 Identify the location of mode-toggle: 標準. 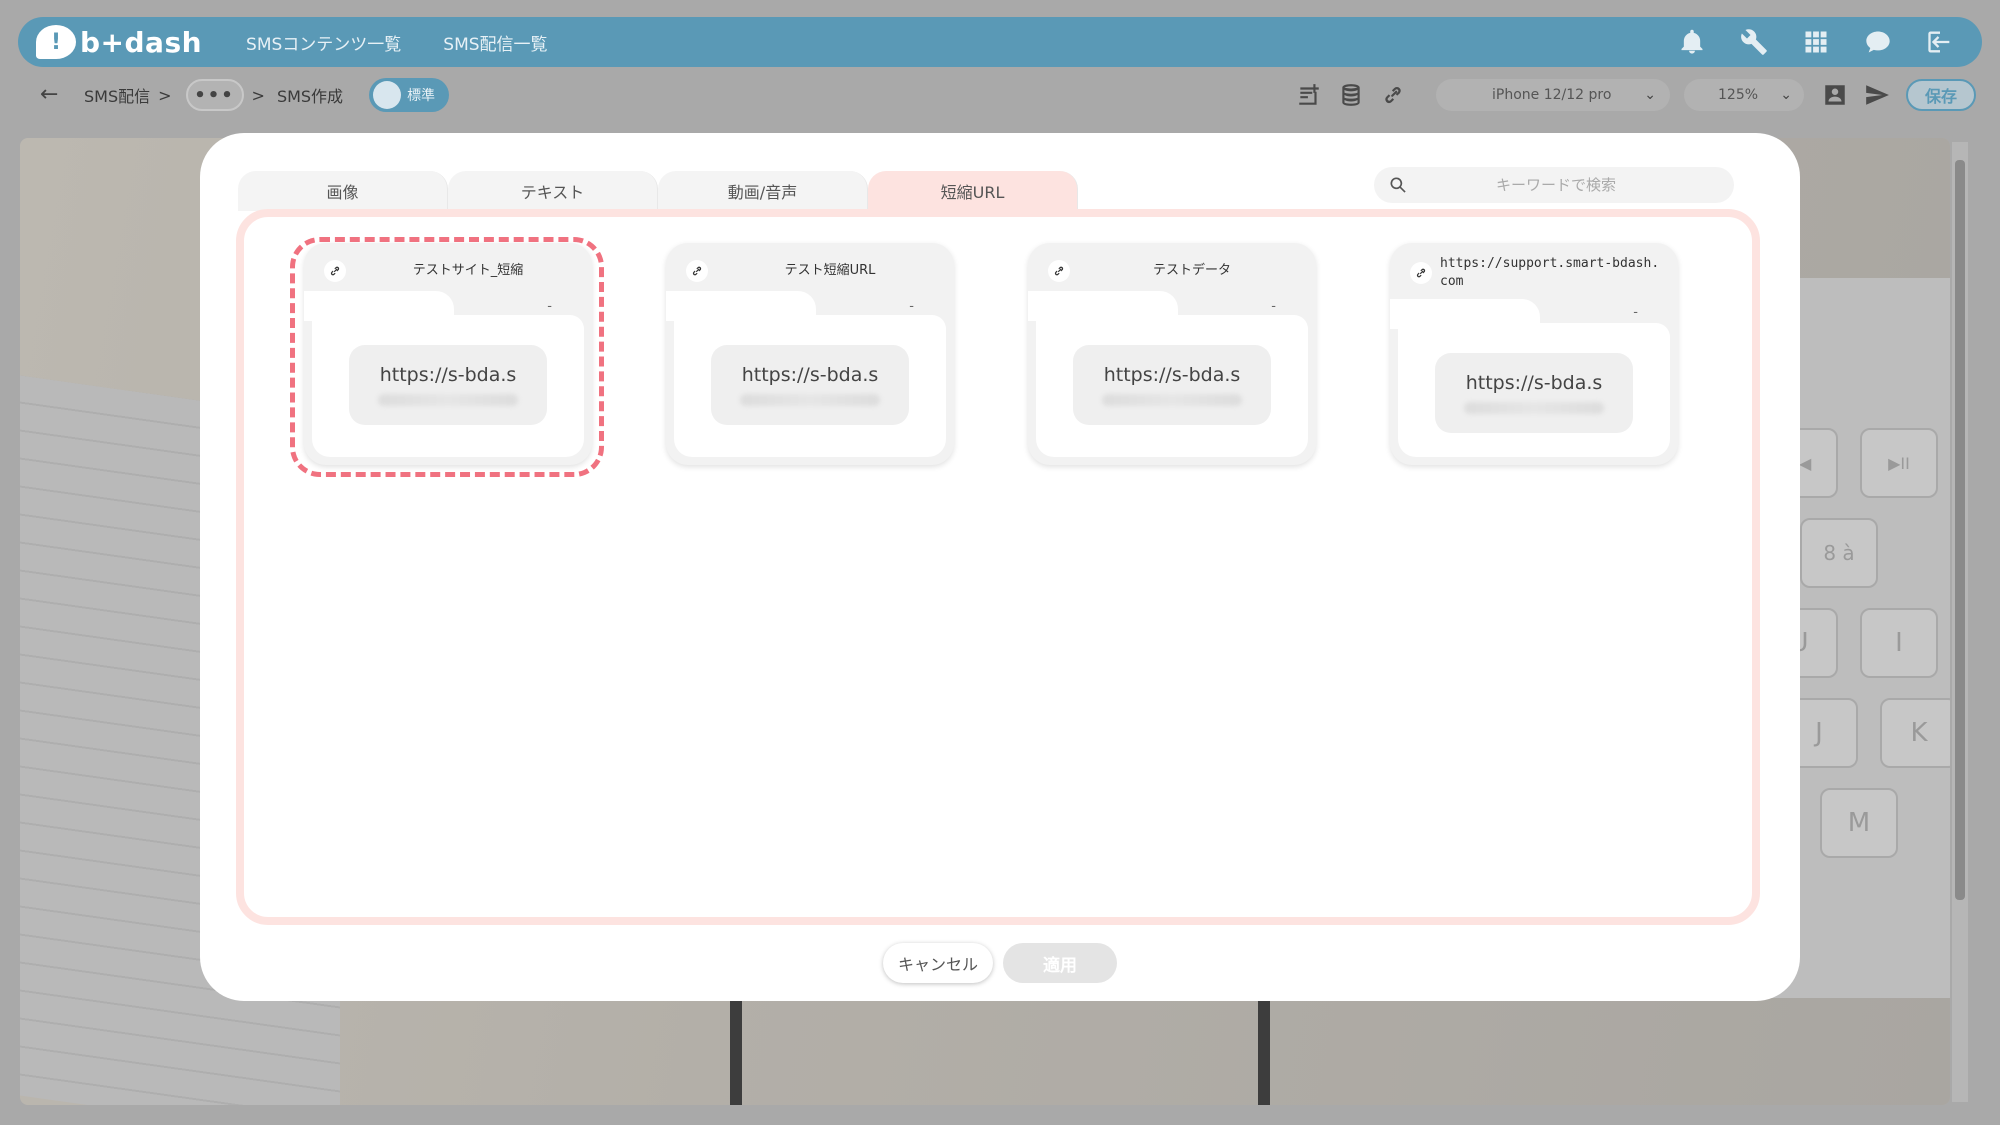
(409, 95).